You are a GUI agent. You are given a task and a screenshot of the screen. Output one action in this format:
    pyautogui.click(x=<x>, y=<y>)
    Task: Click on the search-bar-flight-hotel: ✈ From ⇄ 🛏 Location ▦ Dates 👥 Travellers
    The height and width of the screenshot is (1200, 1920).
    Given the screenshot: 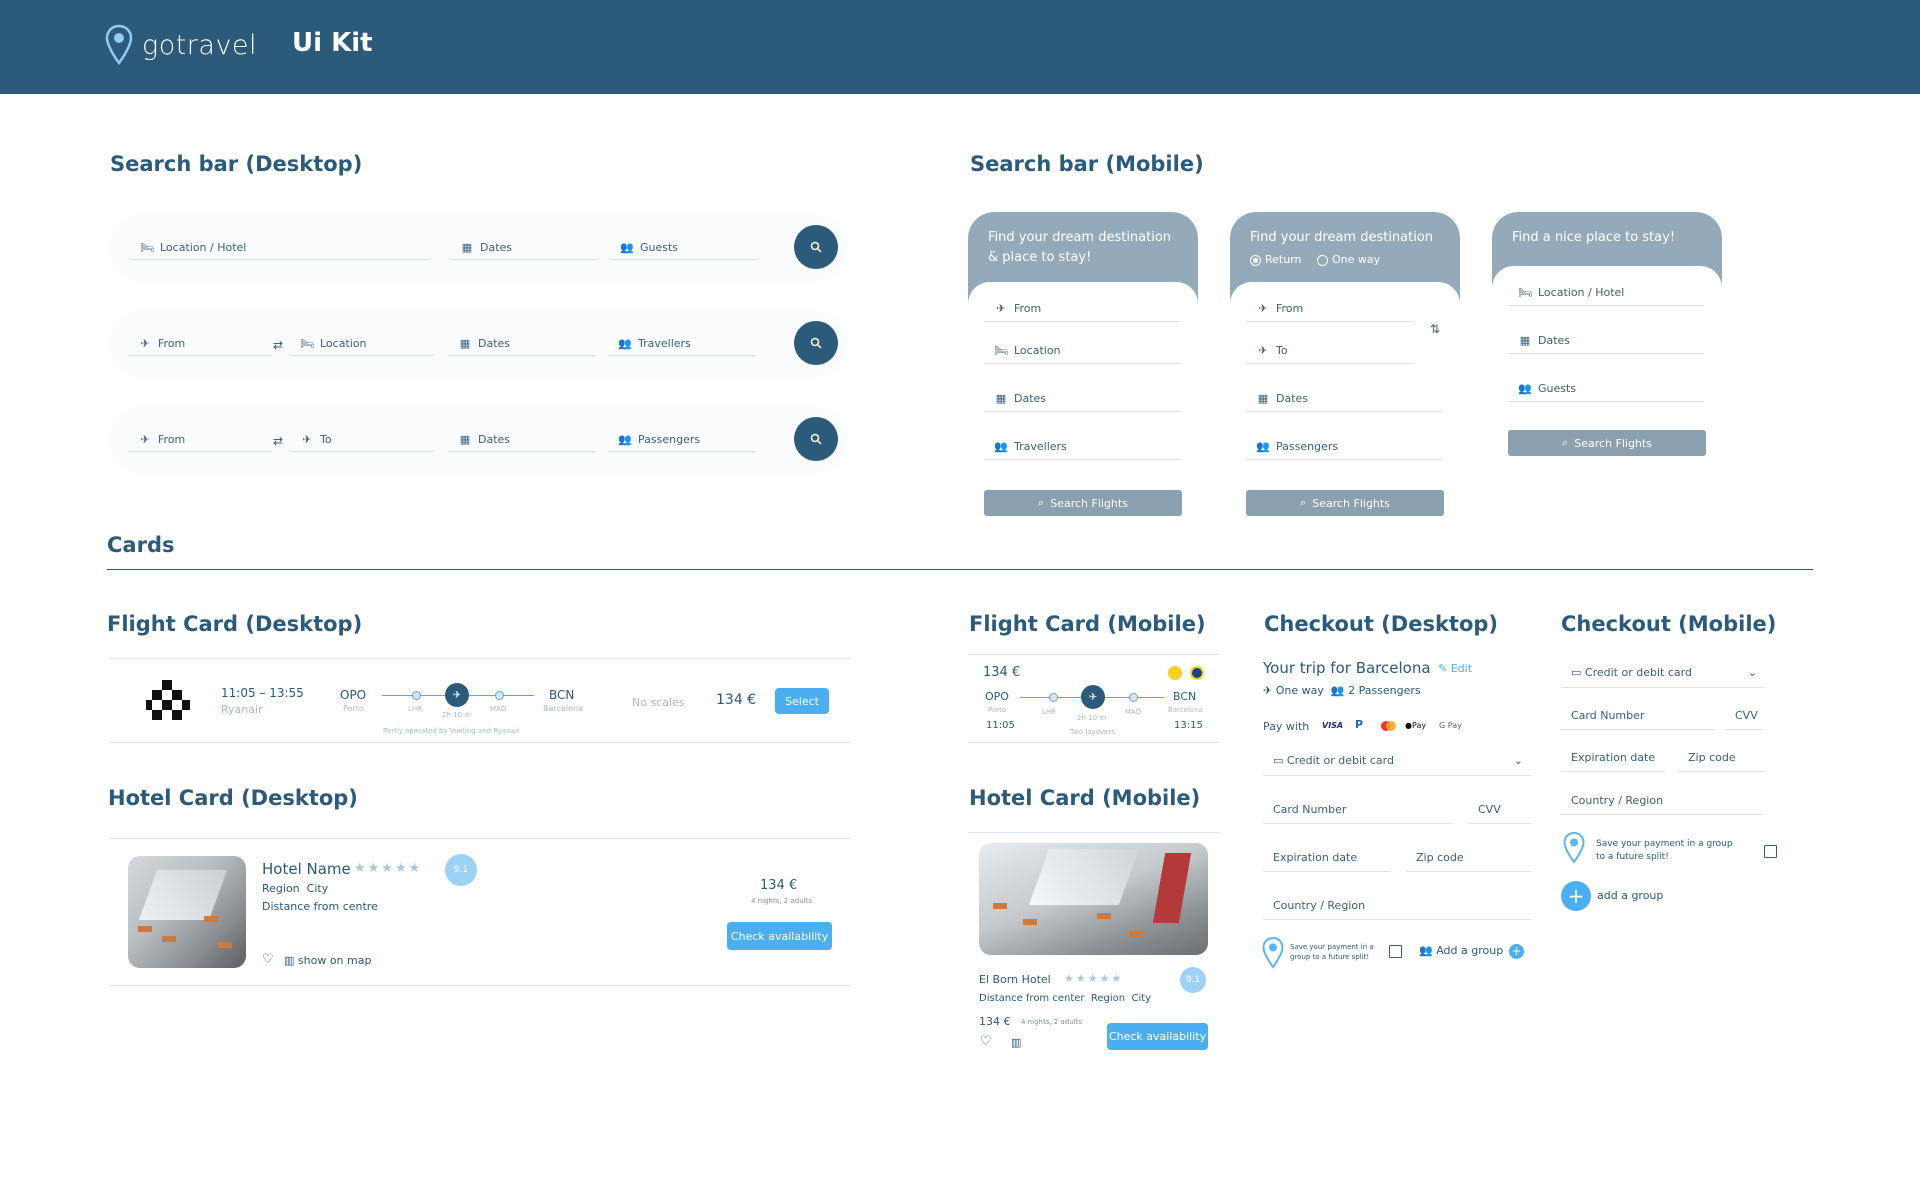 What is the action you would take?
    pyautogui.click(x=478, y=344)
    